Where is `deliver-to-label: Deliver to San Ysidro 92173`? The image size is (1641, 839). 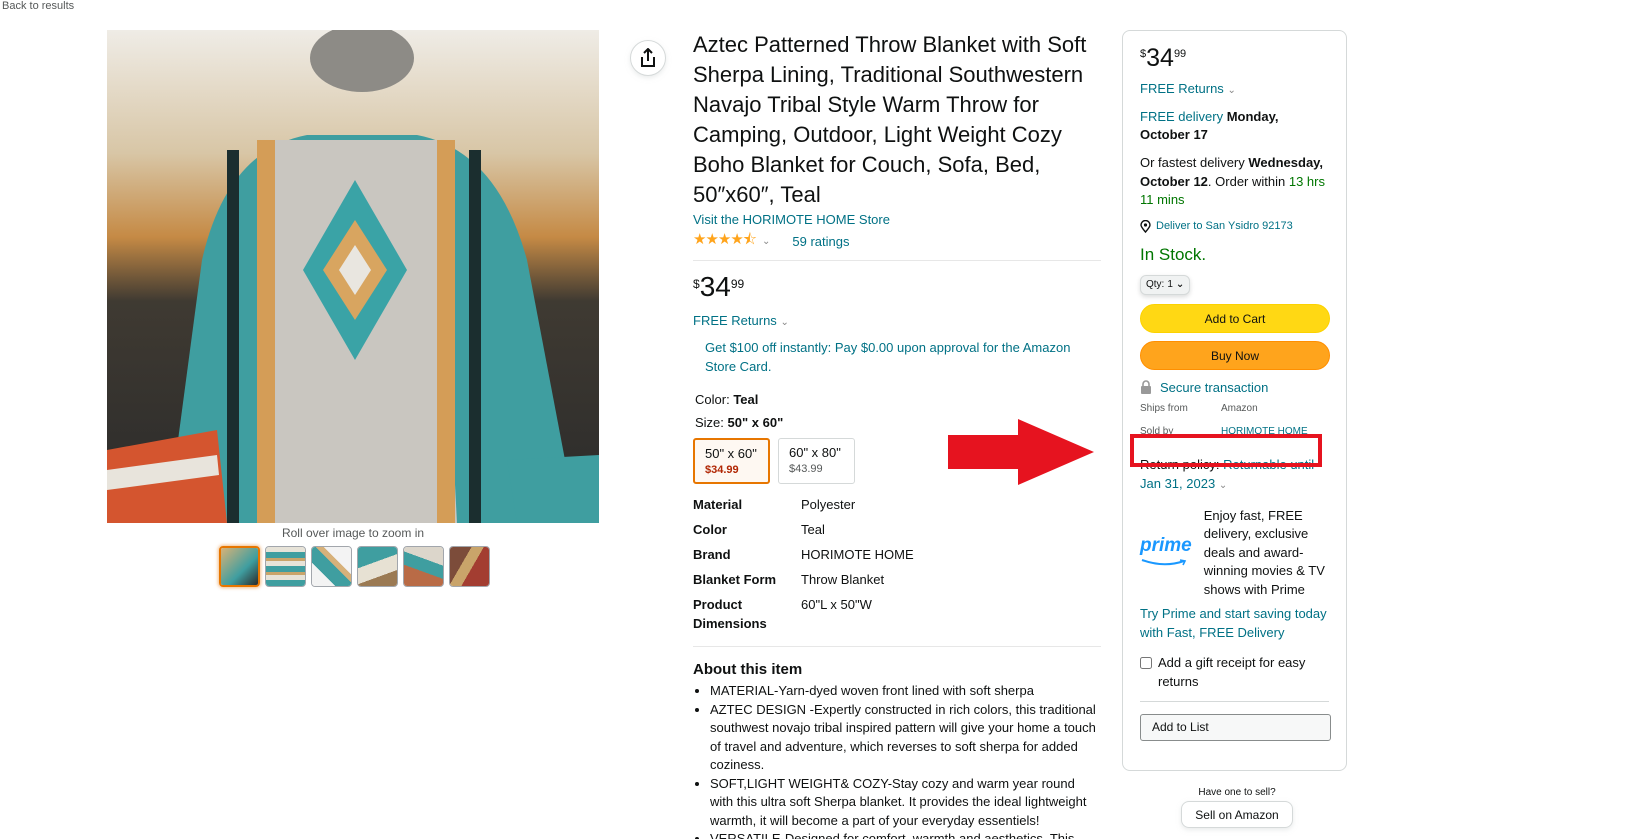 deliver-to-label: Deliver to San Ysidro 92173 is located at coordinates (1224, 226).